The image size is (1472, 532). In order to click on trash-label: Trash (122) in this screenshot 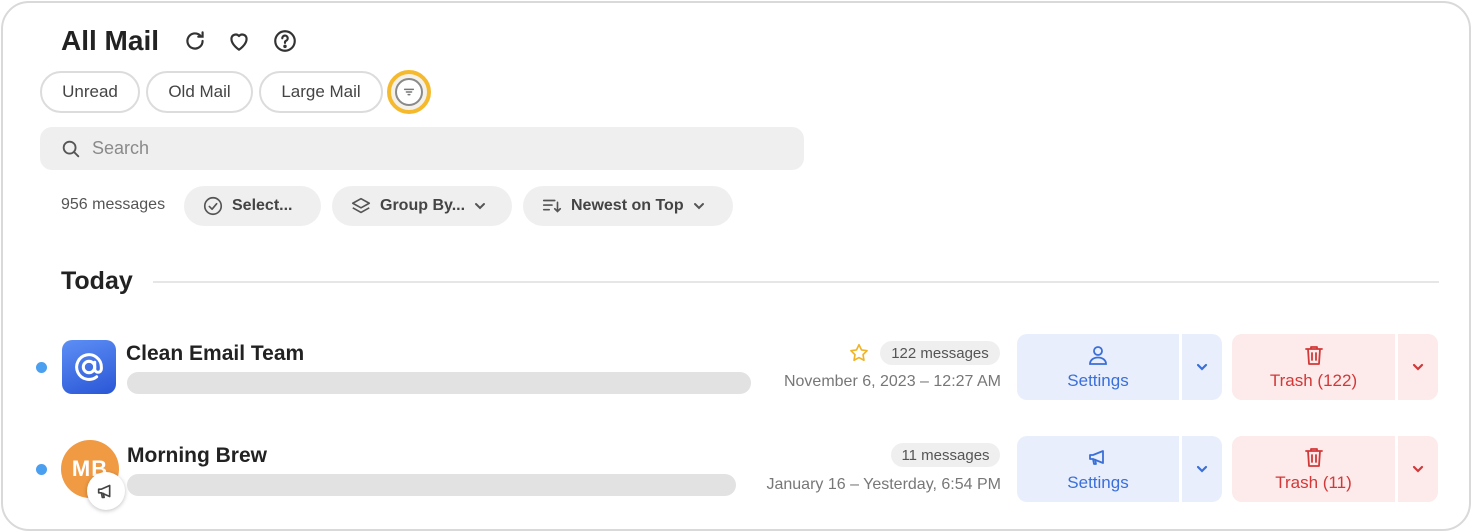, I will do `click(1313, 380)`.